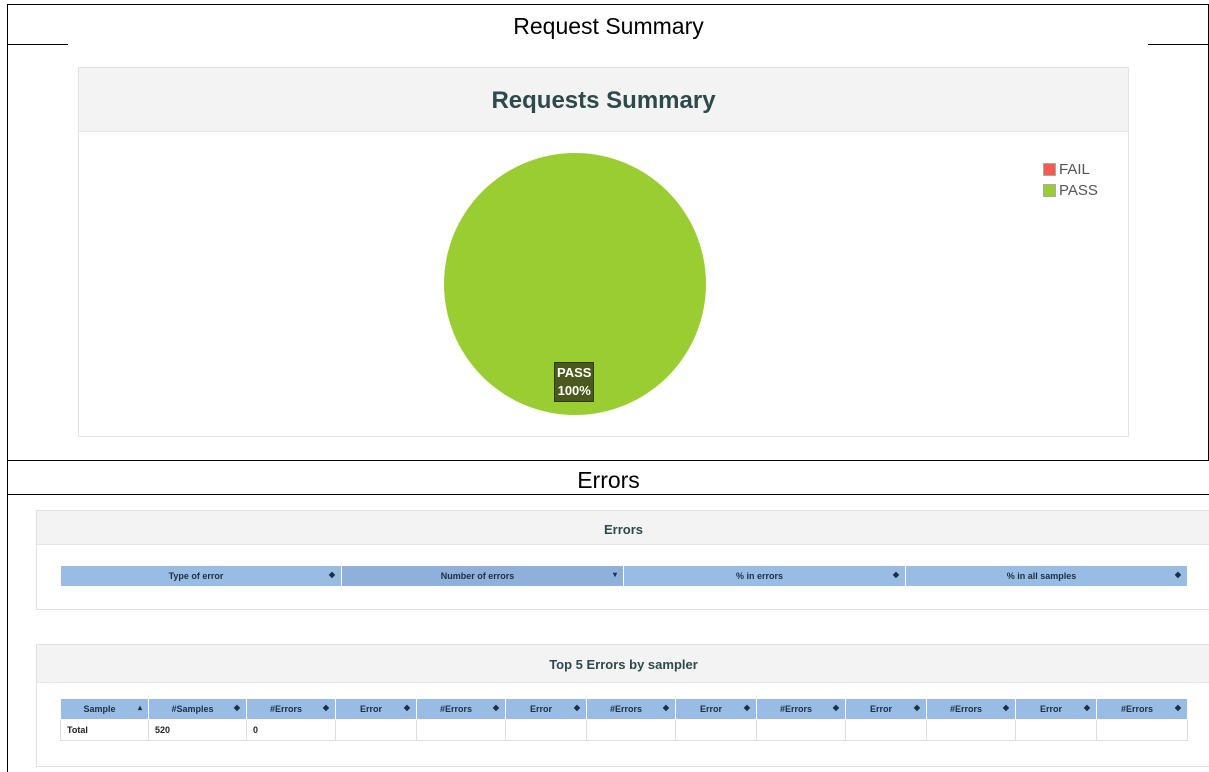  I want to click on legend-swatch-pass, so click(1049, 190).